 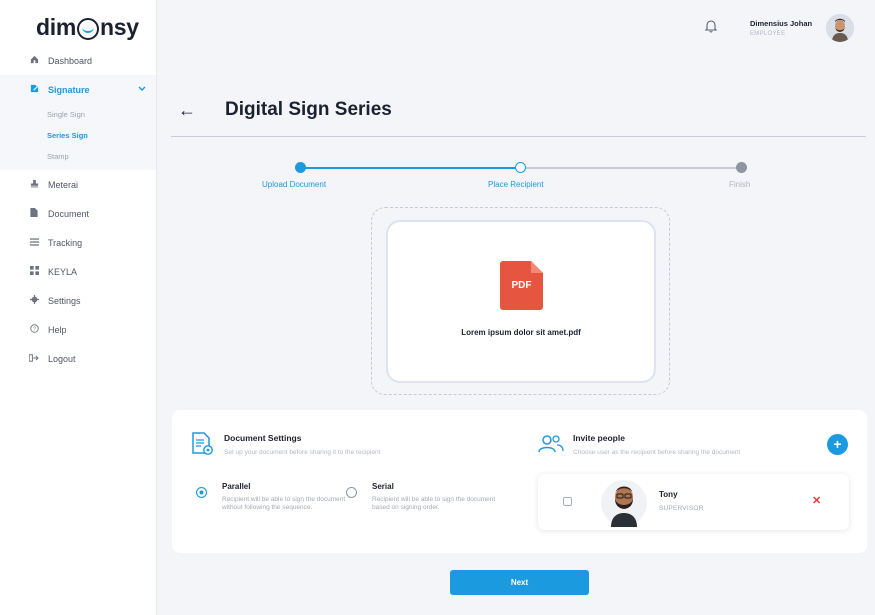 What do you see at coordinates (351, 492) in the screenshot?
I see `radio-serial` at bounding box center [351, 492].